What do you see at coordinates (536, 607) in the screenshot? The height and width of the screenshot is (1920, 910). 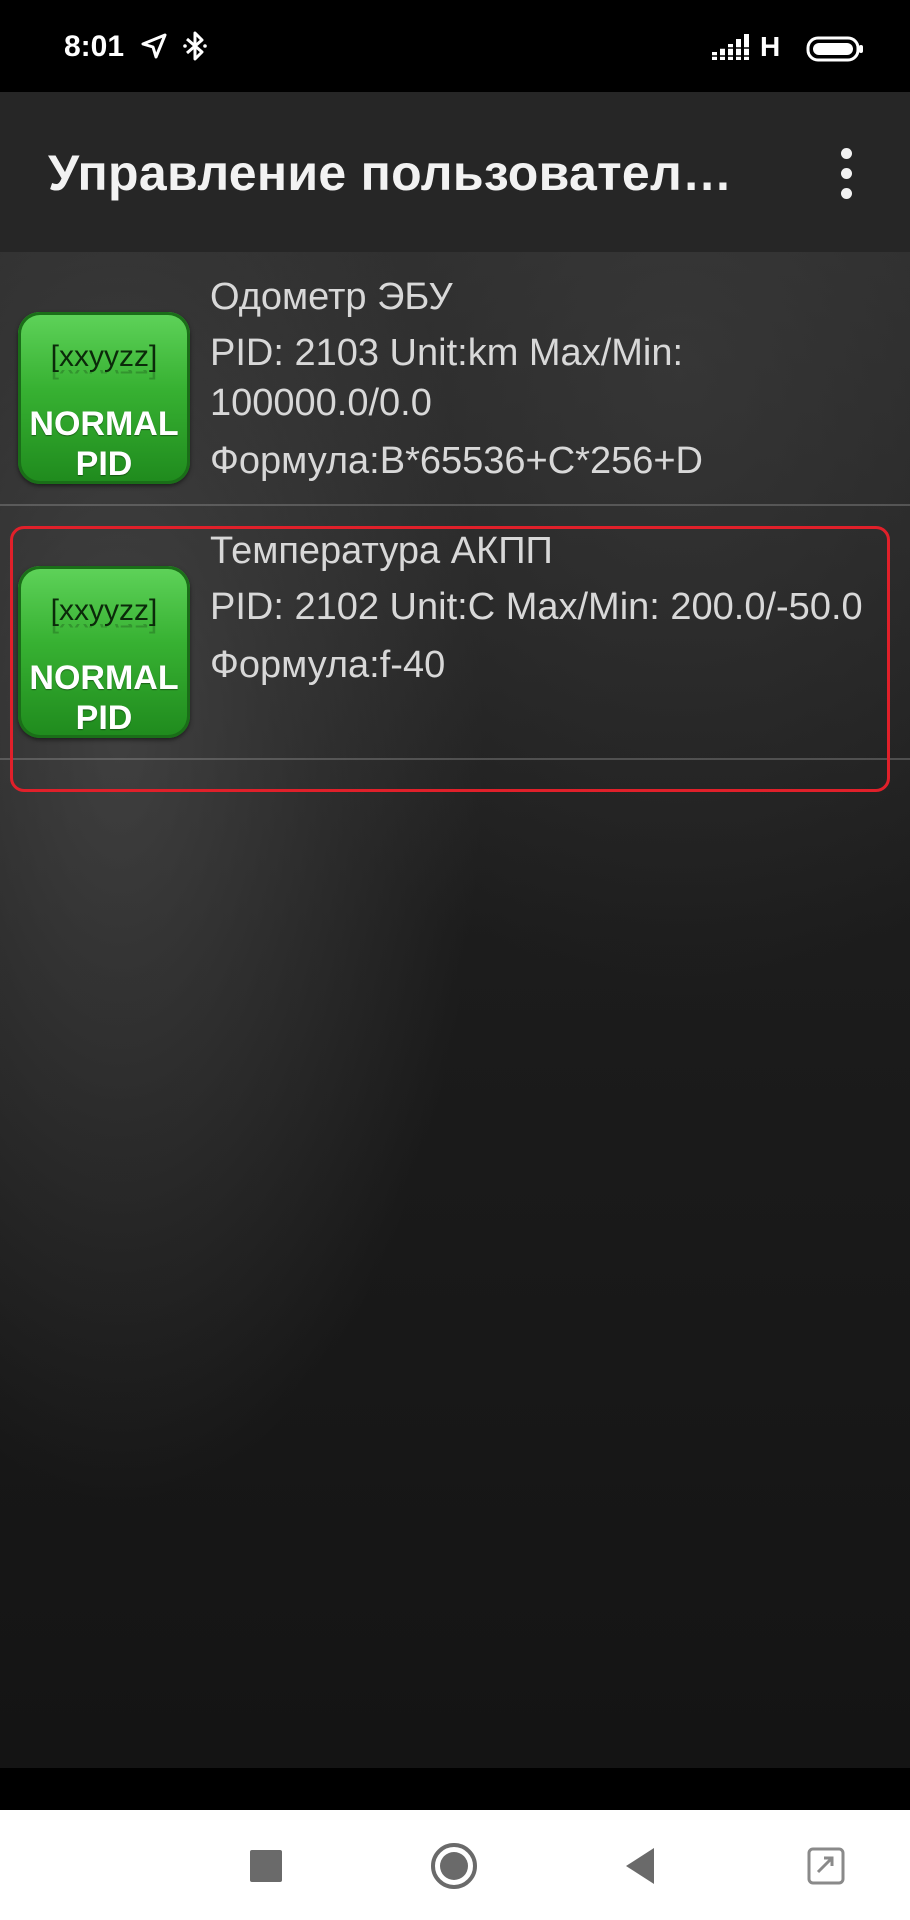 I see `pid-details: PID: 2102 Unit:C Max/Min: 200.0/-50.0` at bounding box center [536, 607].